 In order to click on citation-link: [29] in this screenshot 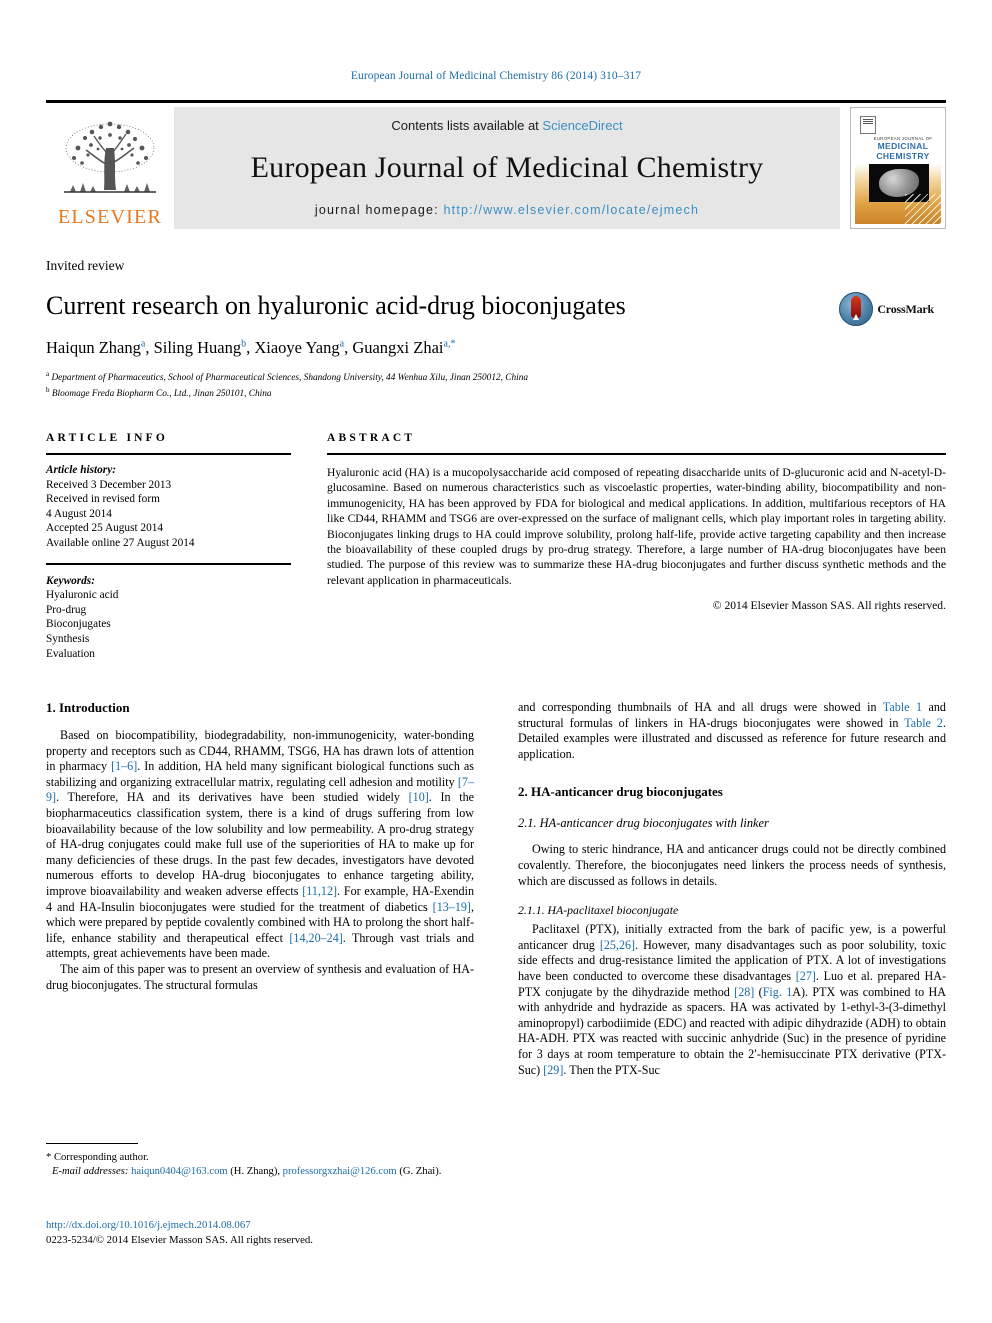, I will do `click(553, 1070)`.